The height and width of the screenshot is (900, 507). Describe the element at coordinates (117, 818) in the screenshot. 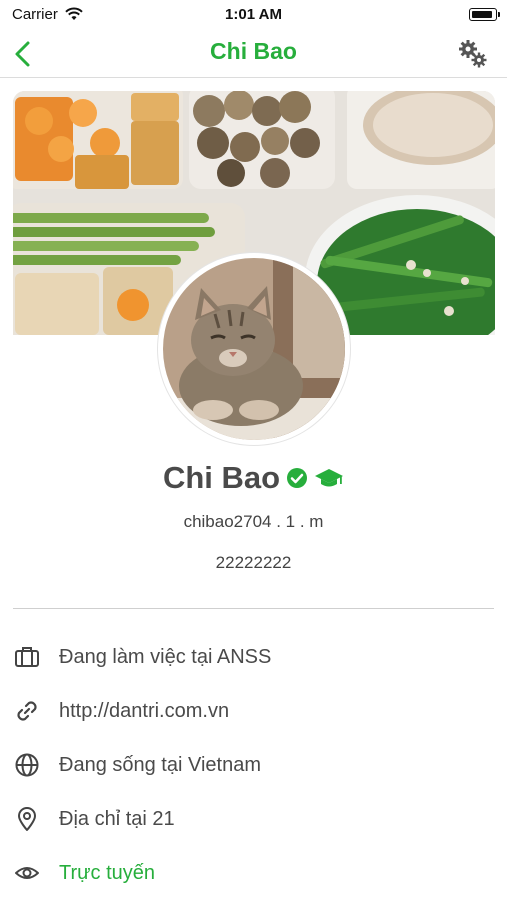

I see `info-text: Địa chỉ tại 21` at that location.